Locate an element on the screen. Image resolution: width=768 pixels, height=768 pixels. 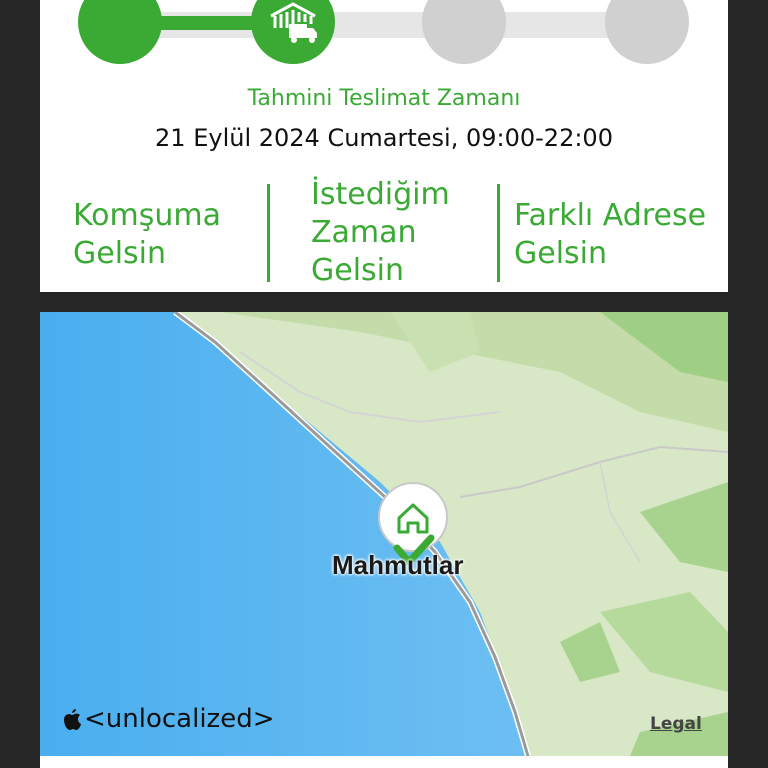
deliver-other-address-option: Farklı Adrese Gelsin is located at coordinates (621, 235).